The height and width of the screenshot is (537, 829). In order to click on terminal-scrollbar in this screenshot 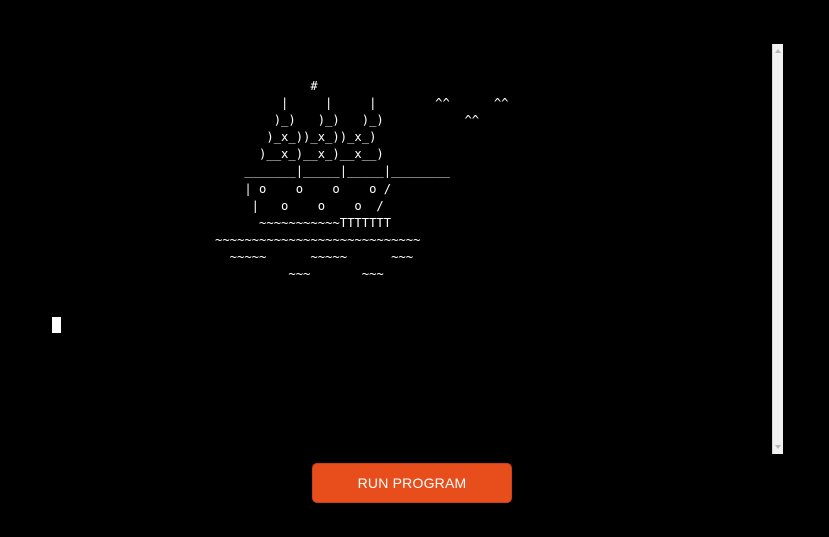, I will do `click(777, 249)`.